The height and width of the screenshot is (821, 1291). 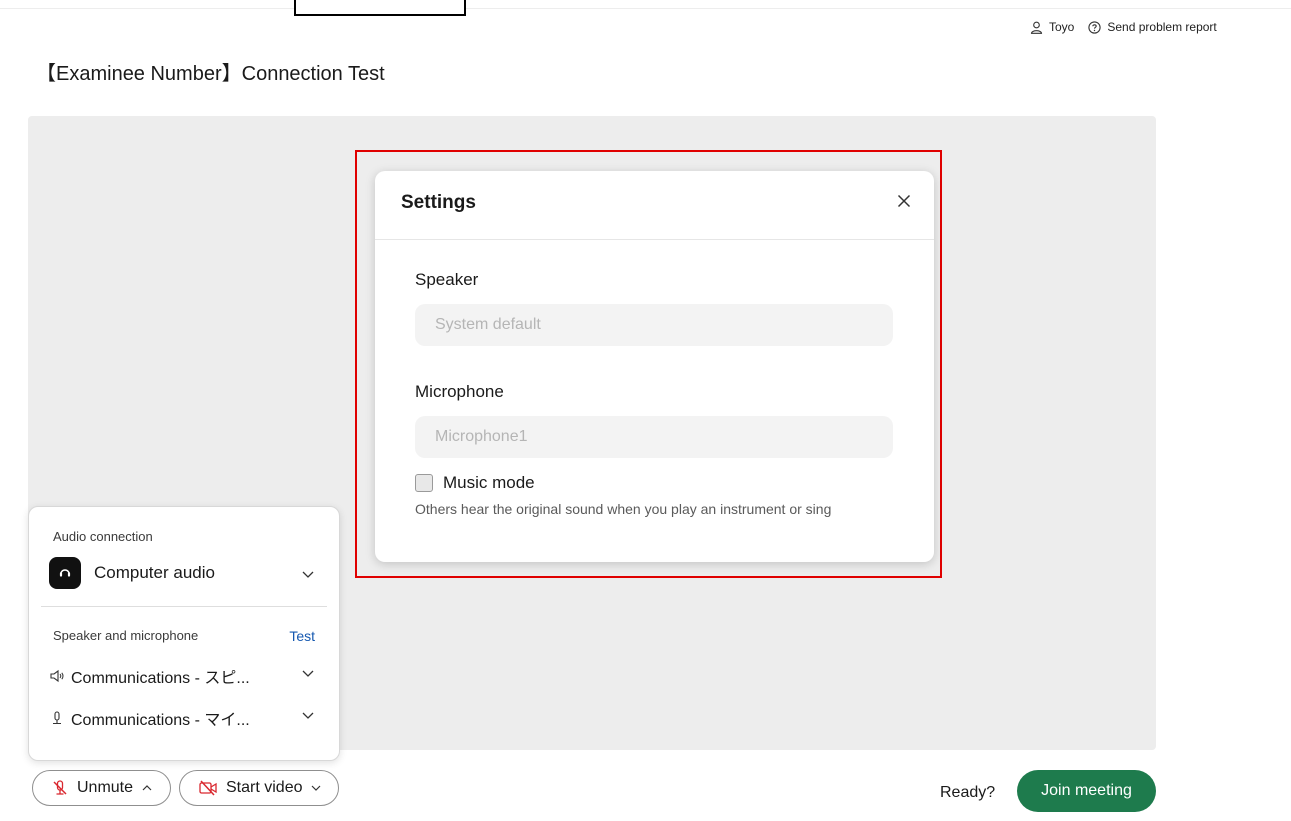 I want to click on speaker-icon, so click(x=57, y=676).